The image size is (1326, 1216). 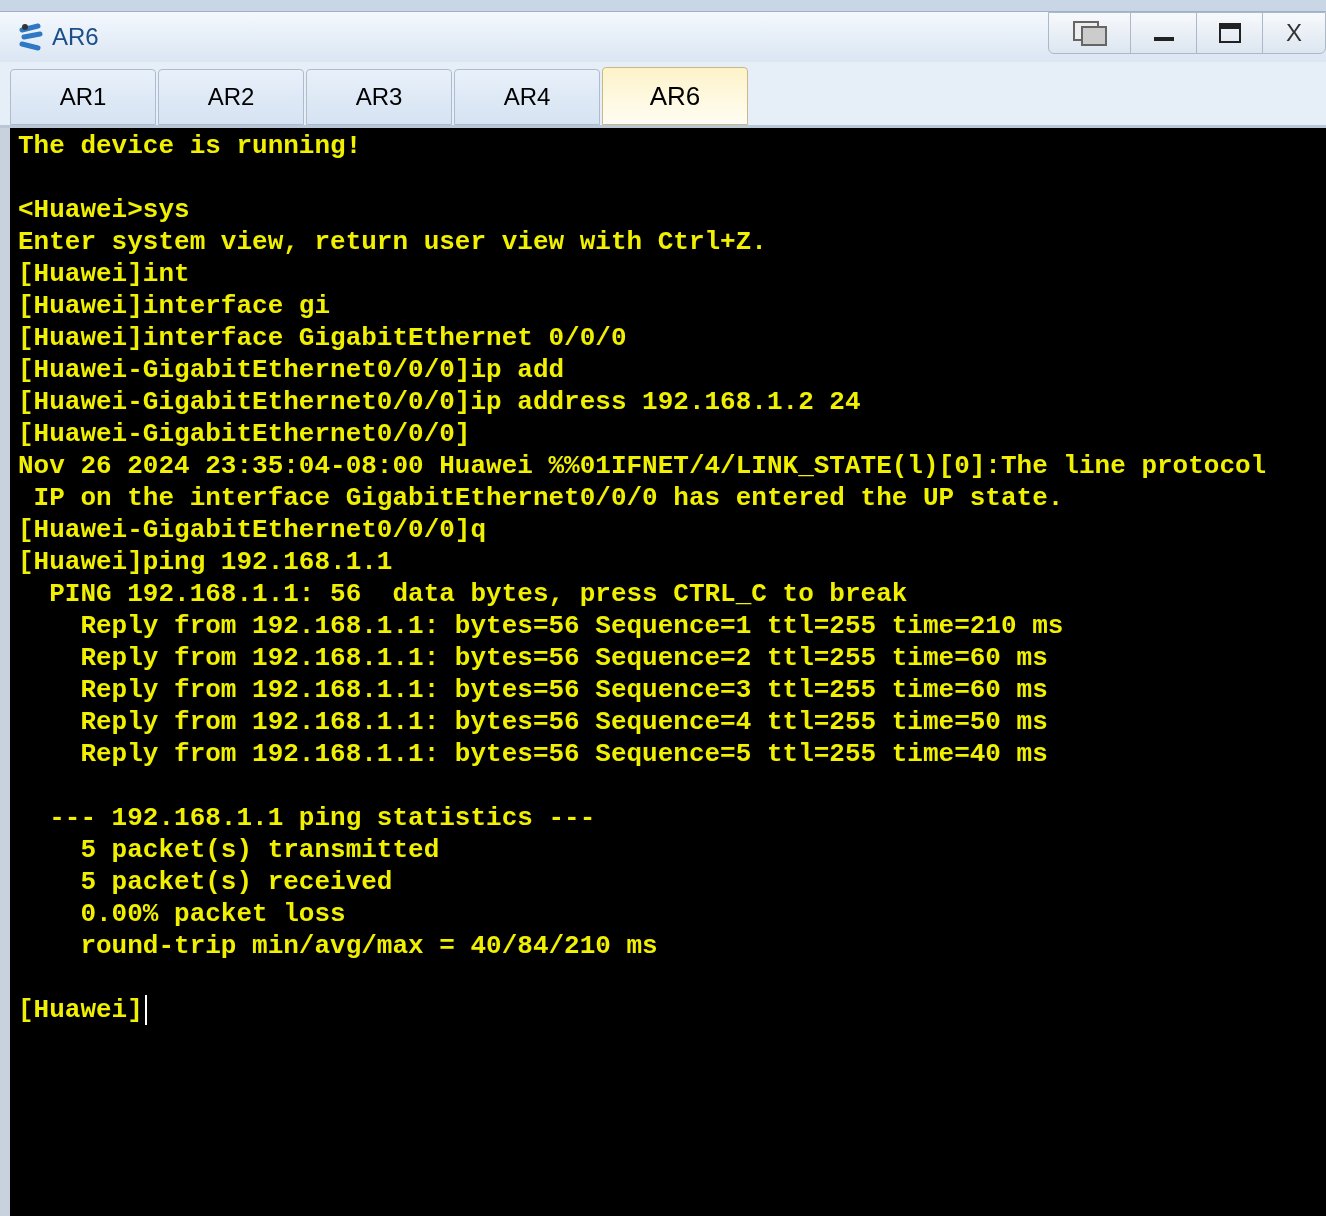 I want to click on terminal-line: [Huawei-GigabitEthernet0/0/0], so click(x=244, y=434).